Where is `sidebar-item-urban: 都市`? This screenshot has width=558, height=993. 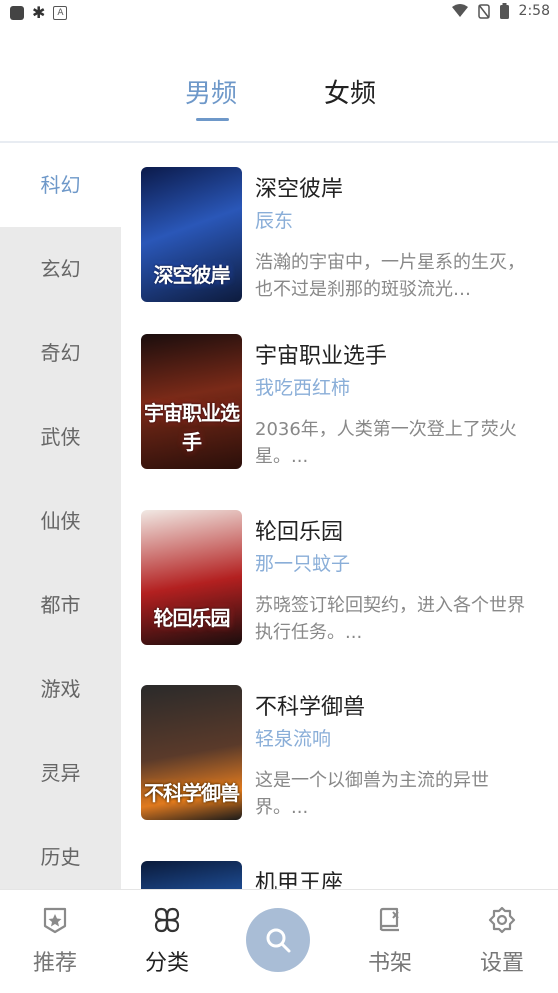 sidebar-item-urban: 都市 is located at coordinates (60, 605).